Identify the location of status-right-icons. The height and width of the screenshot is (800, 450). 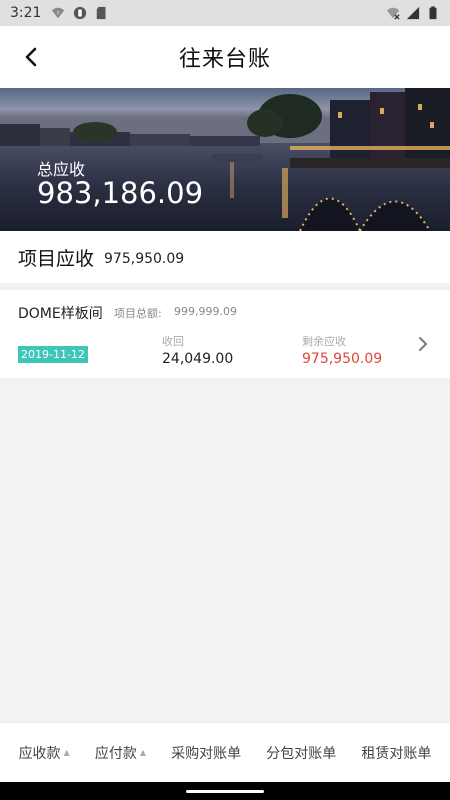
(413, 13).